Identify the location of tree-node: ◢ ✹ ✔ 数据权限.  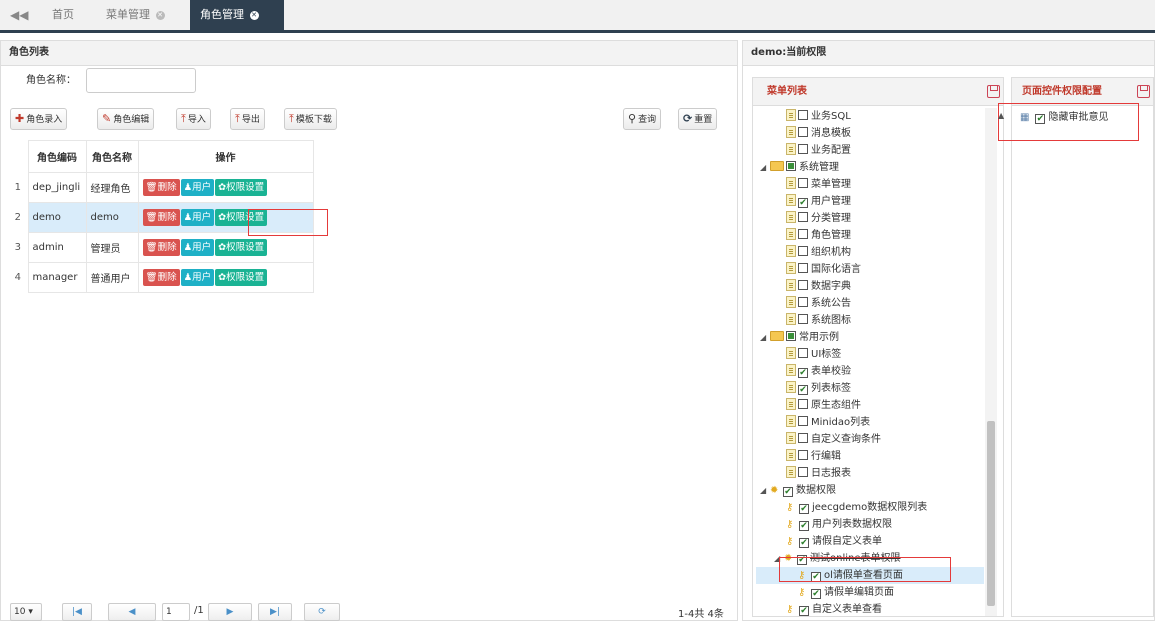
(798, 490).